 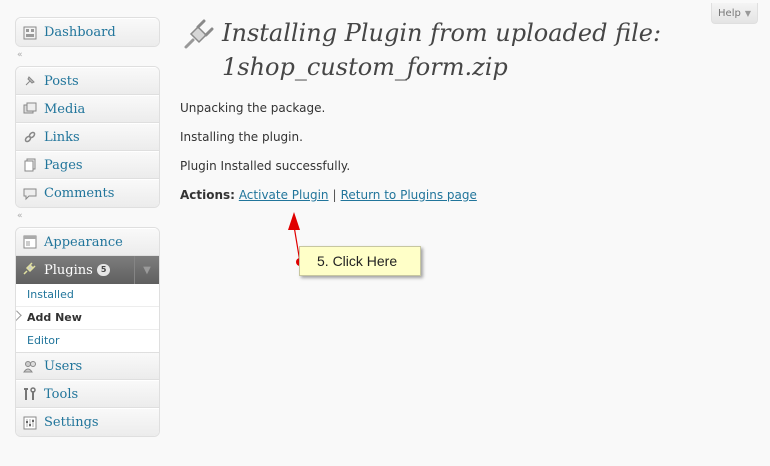 I want to click on annotation-arrow, so click(x=296, y=239).